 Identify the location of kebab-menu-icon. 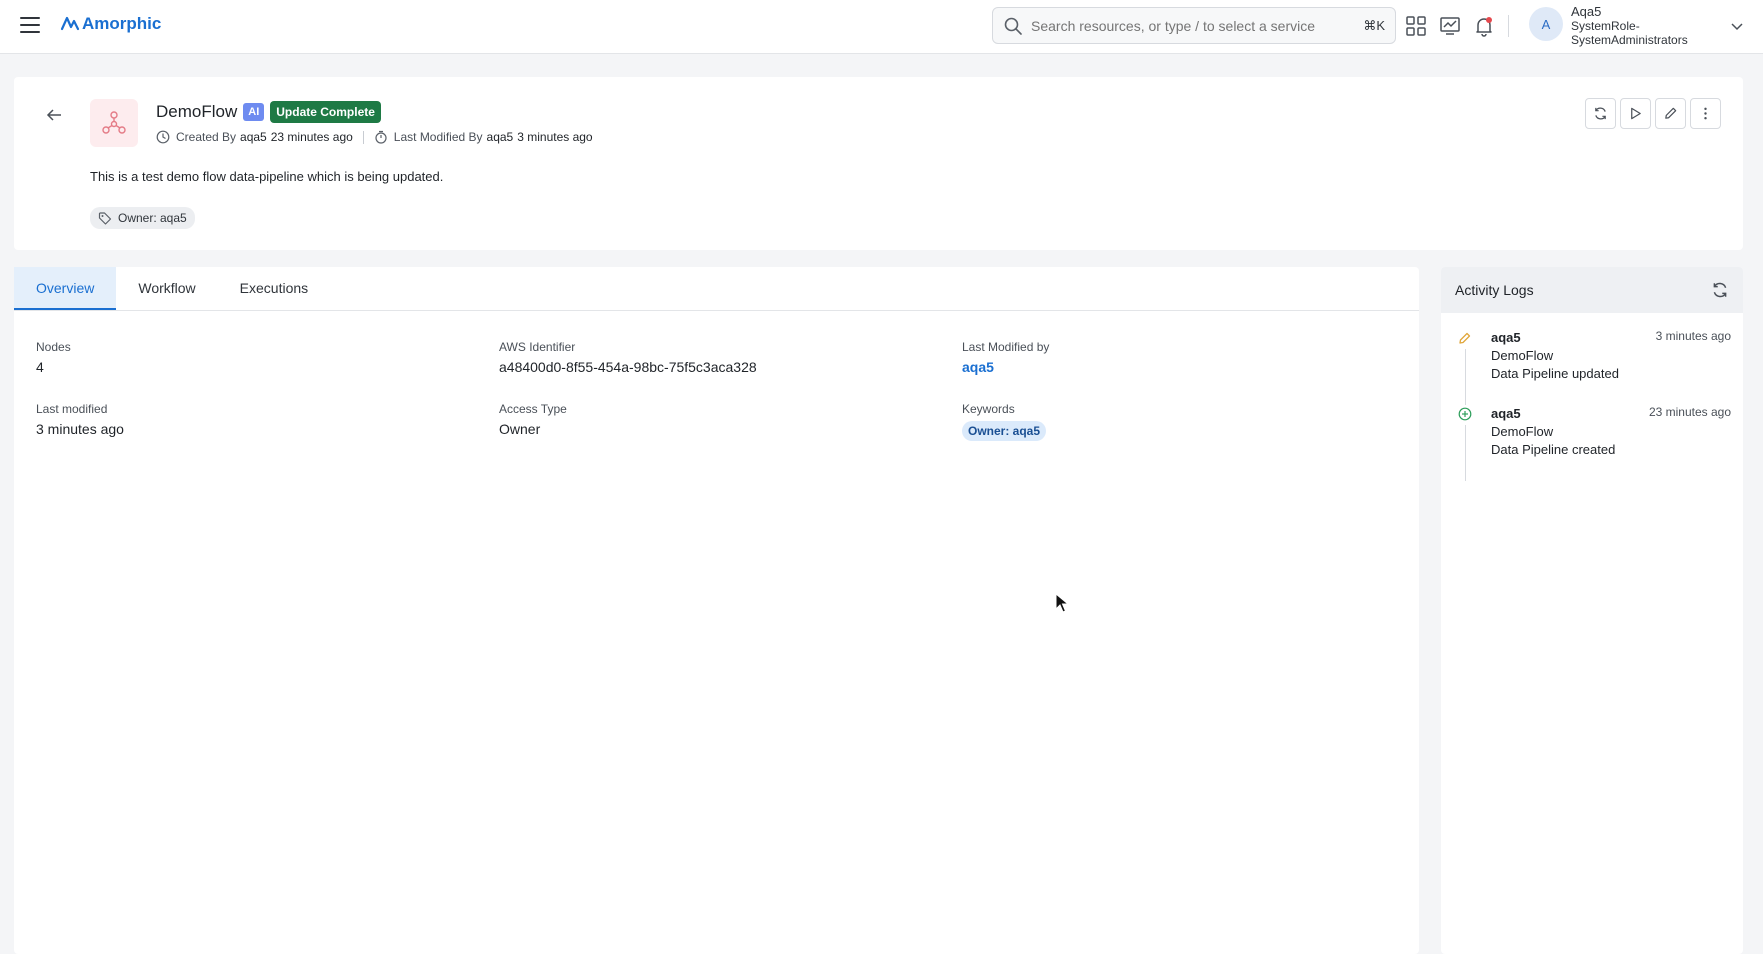
(1705, 113).